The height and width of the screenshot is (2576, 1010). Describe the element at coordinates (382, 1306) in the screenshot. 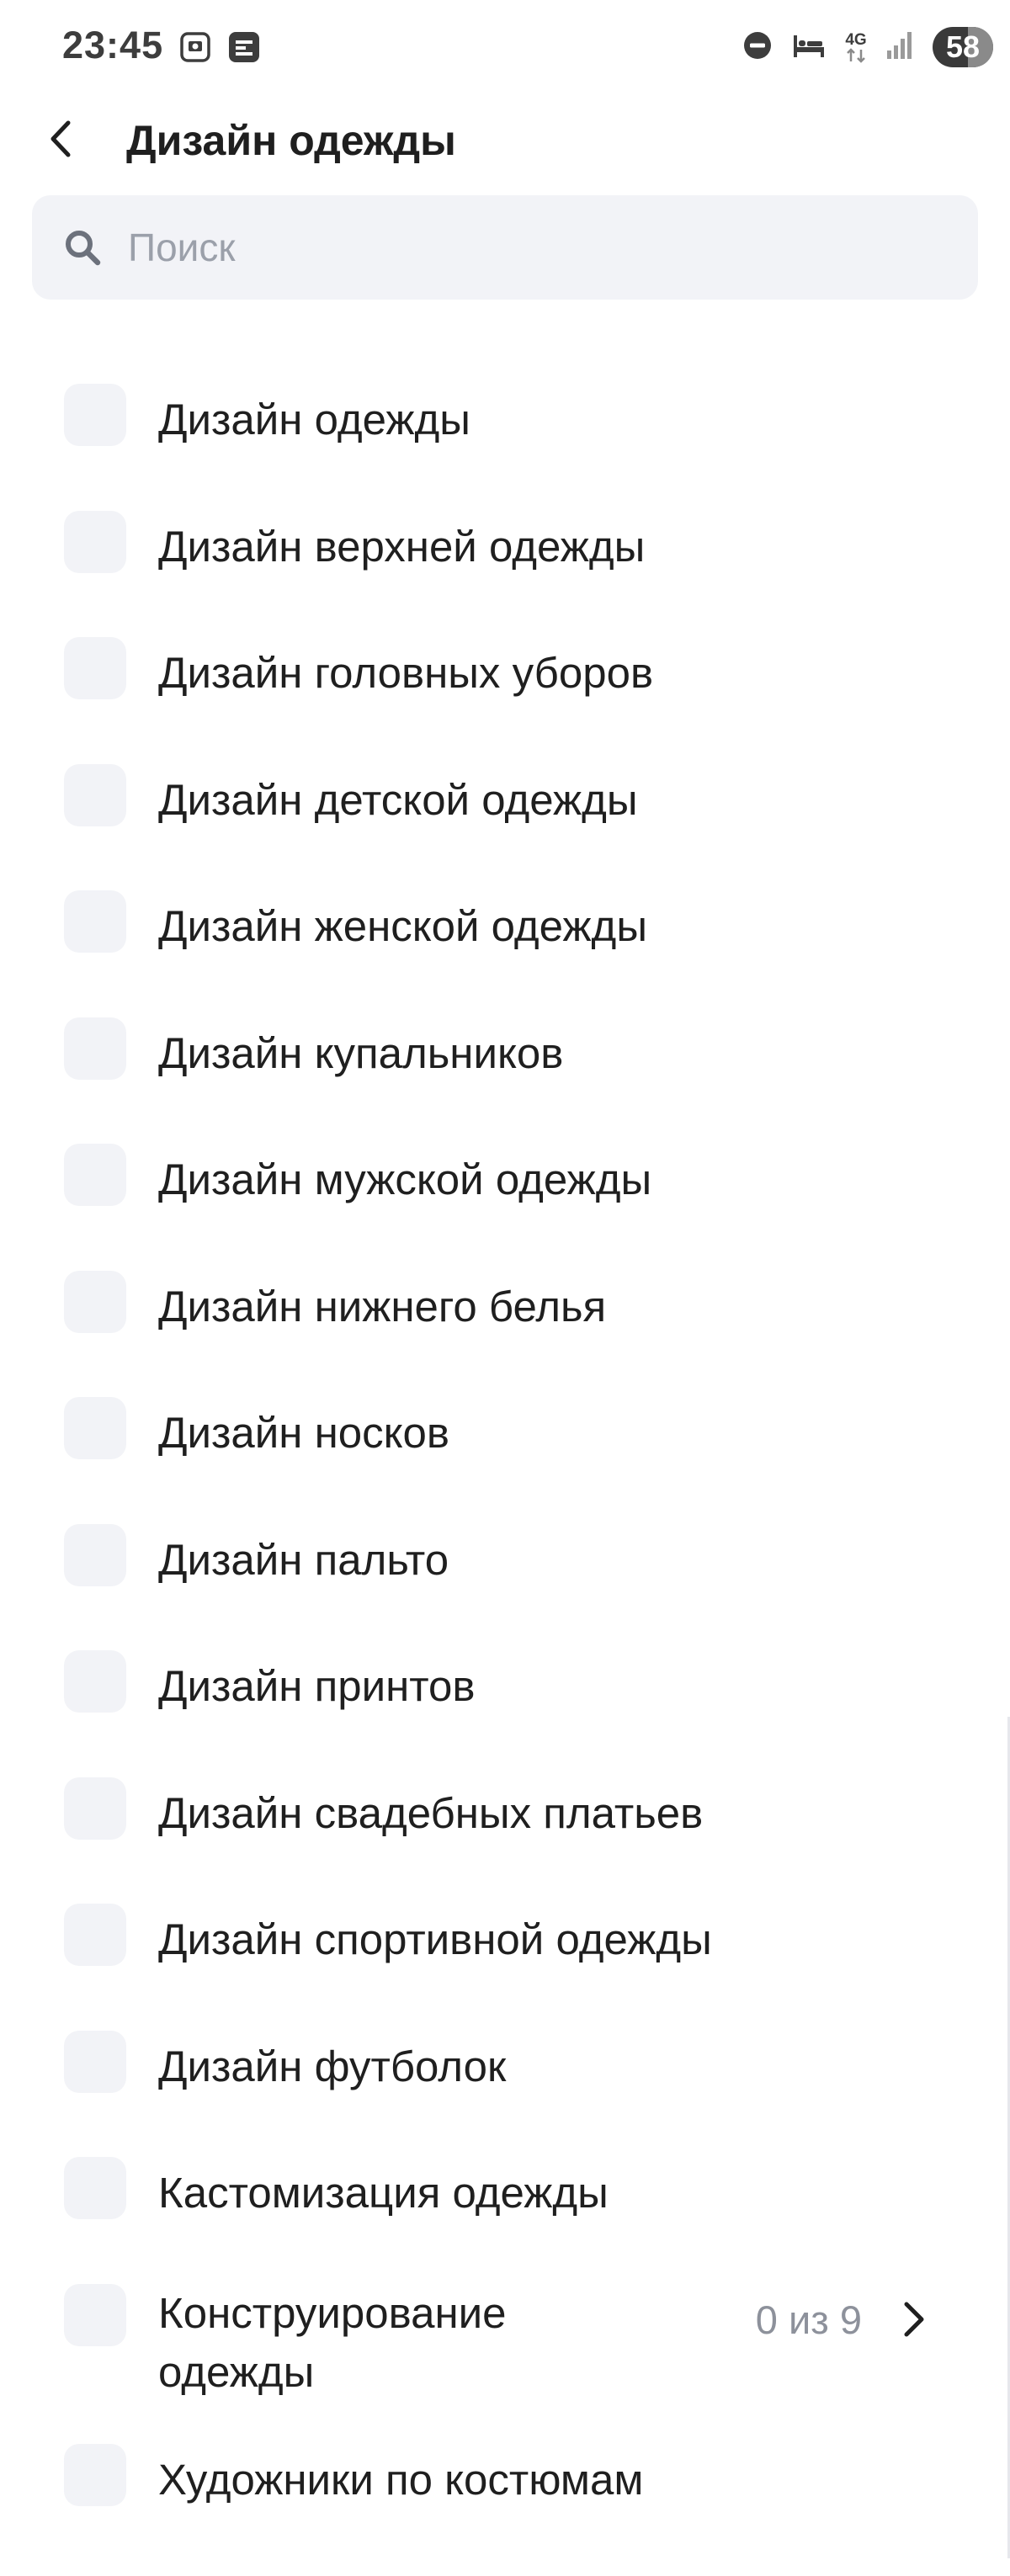

I see `item-label: Дизайн нижнего белья` at that location.